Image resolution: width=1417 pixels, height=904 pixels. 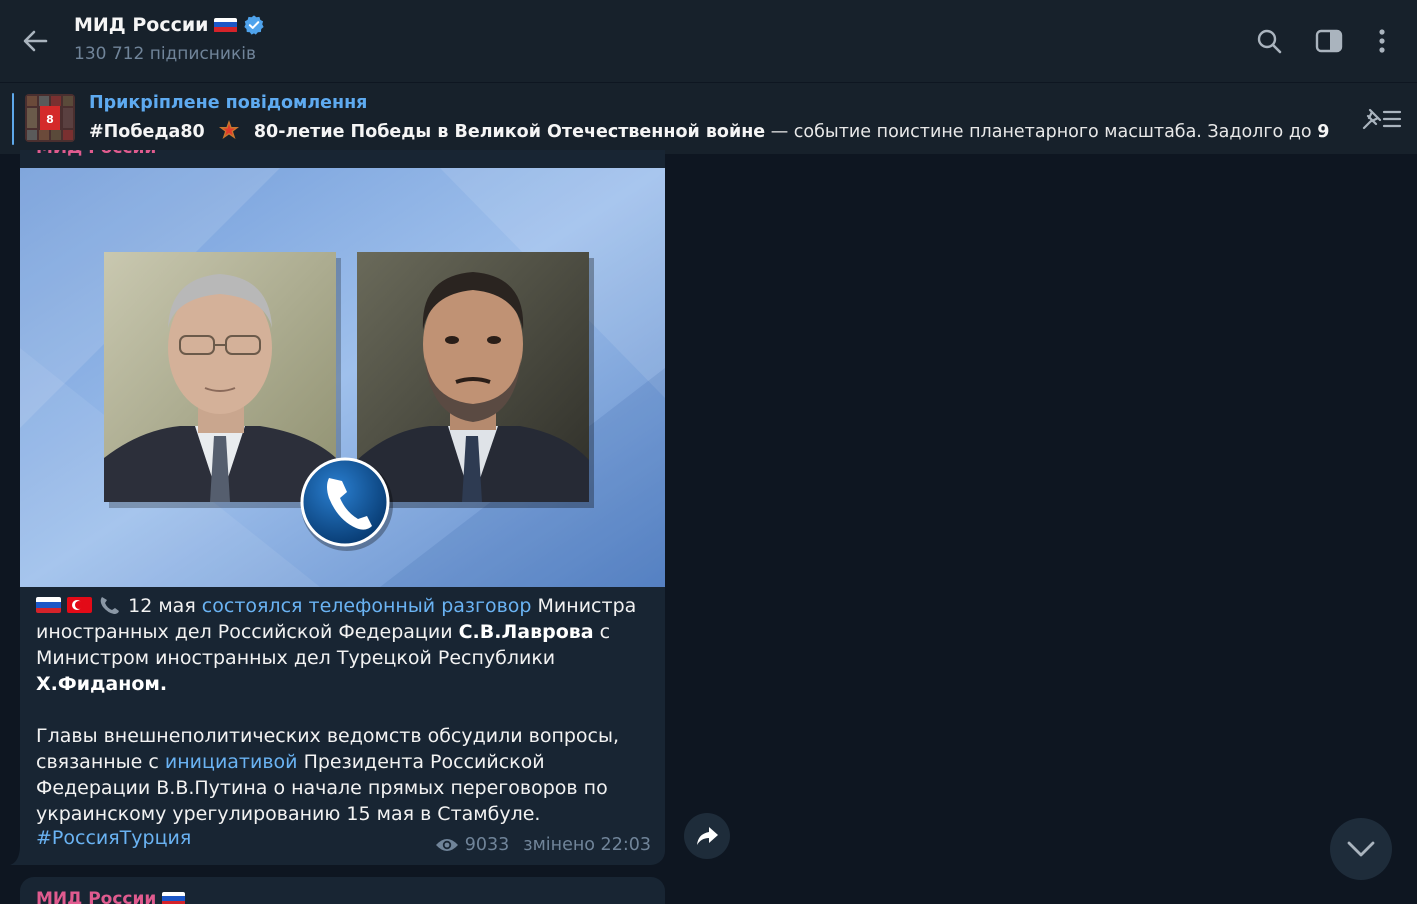 What do you see at coordinates (367, 606) in the screenshot?
I see `link-phone-call: состоялся телефонный разговор` at bounding box center [367, 606].